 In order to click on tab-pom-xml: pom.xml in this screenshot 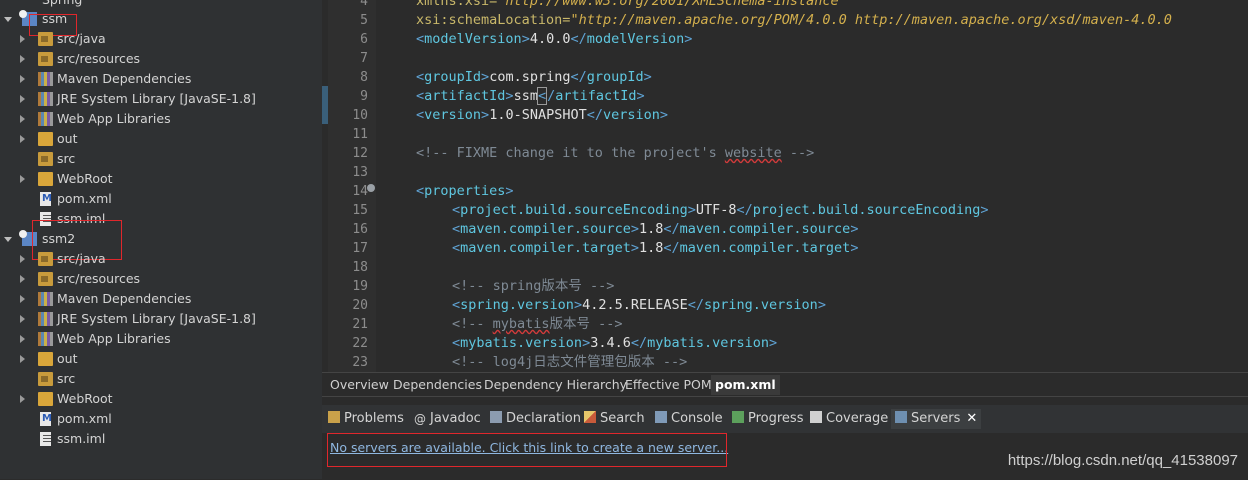, I will do `click(745, 385)`.